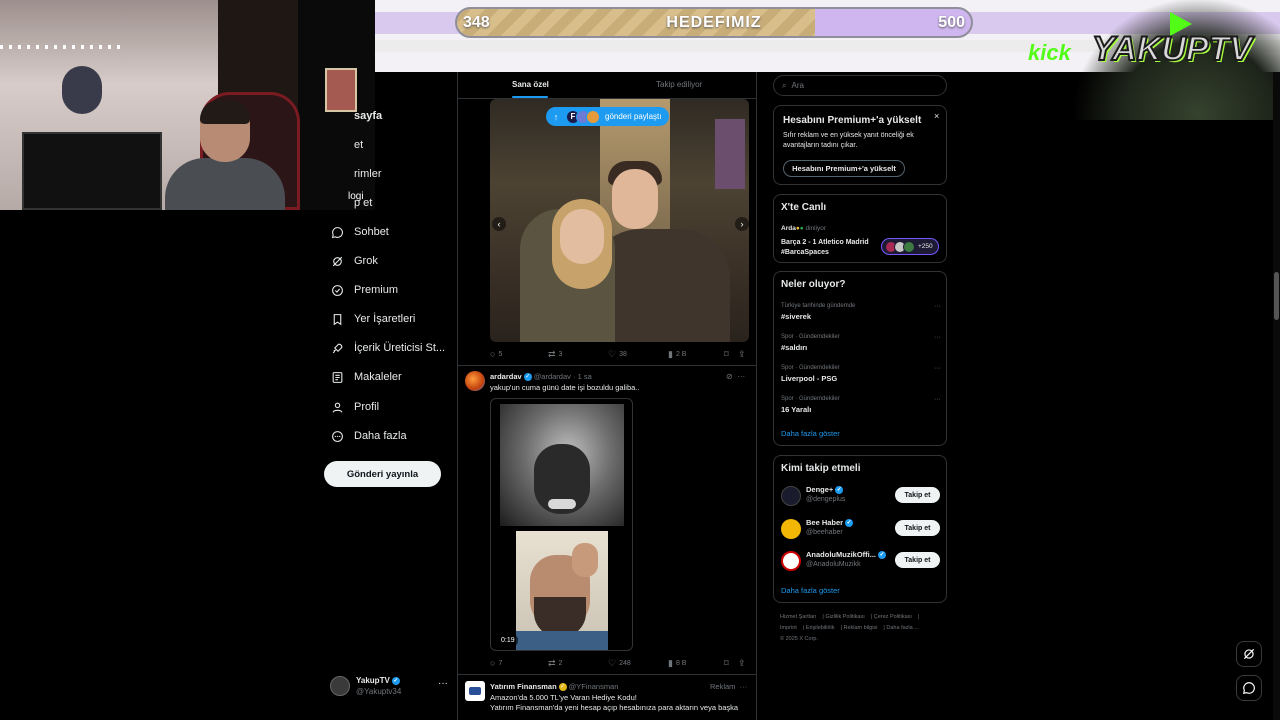  Describe the element at coordinates (893, 617) in the screenshot. I see `footer-link: Çerez Politikası` at that location.